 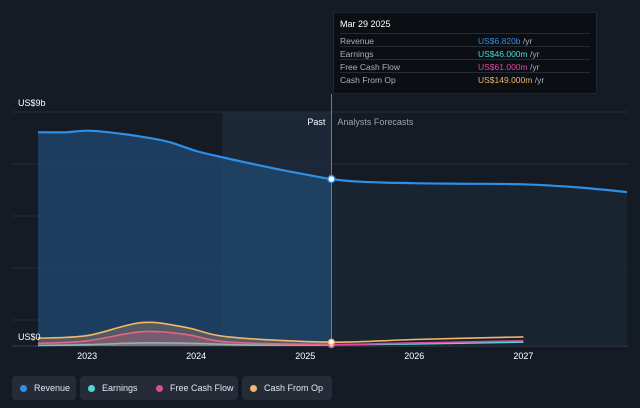 I want to click on tooltip-row-earnings: Earnings US$46.000m /yr, so click(x=465, y=53).